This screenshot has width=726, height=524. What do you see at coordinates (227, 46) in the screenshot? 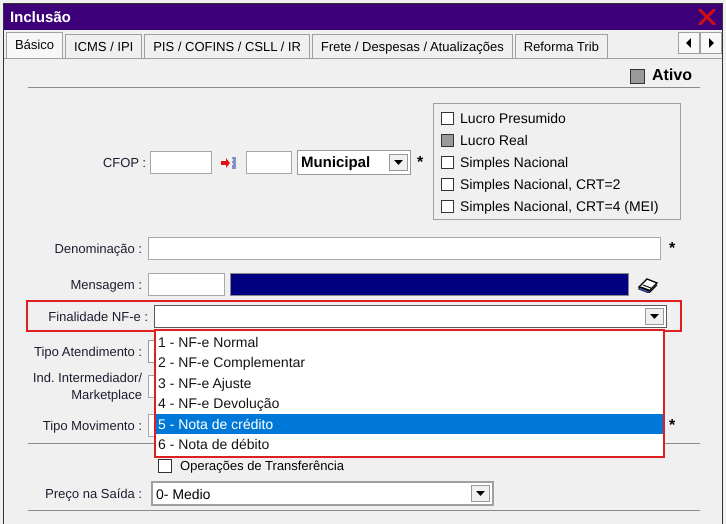
I see `tab: PIS / COFINS / CSLL / IR` at bounding box center [227, 46].